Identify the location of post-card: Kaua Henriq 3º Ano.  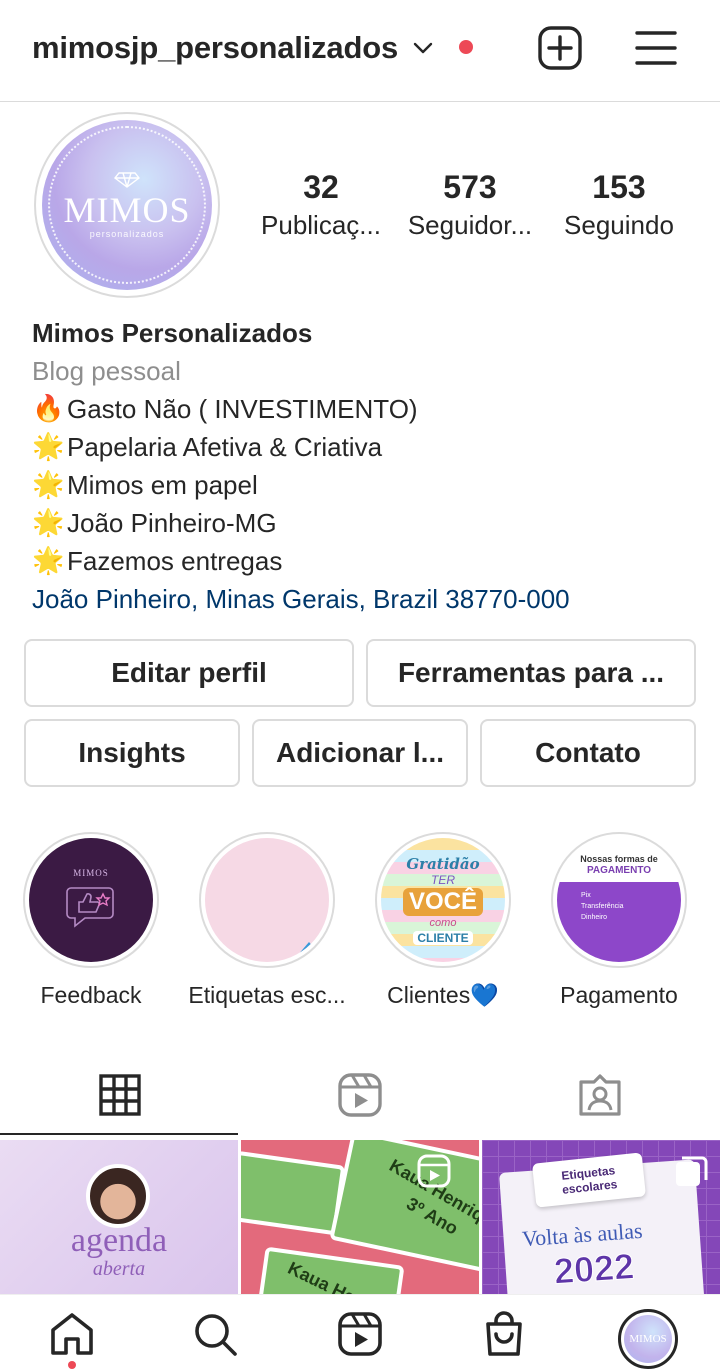
(404, 1207).